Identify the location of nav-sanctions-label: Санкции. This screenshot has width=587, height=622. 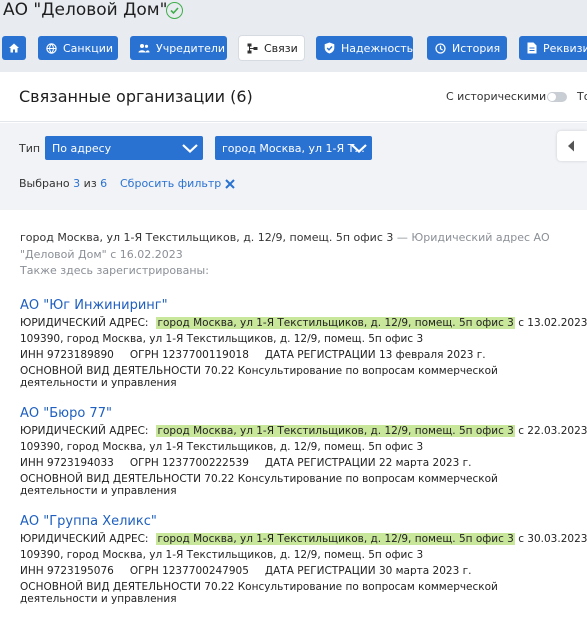
(88, 48).